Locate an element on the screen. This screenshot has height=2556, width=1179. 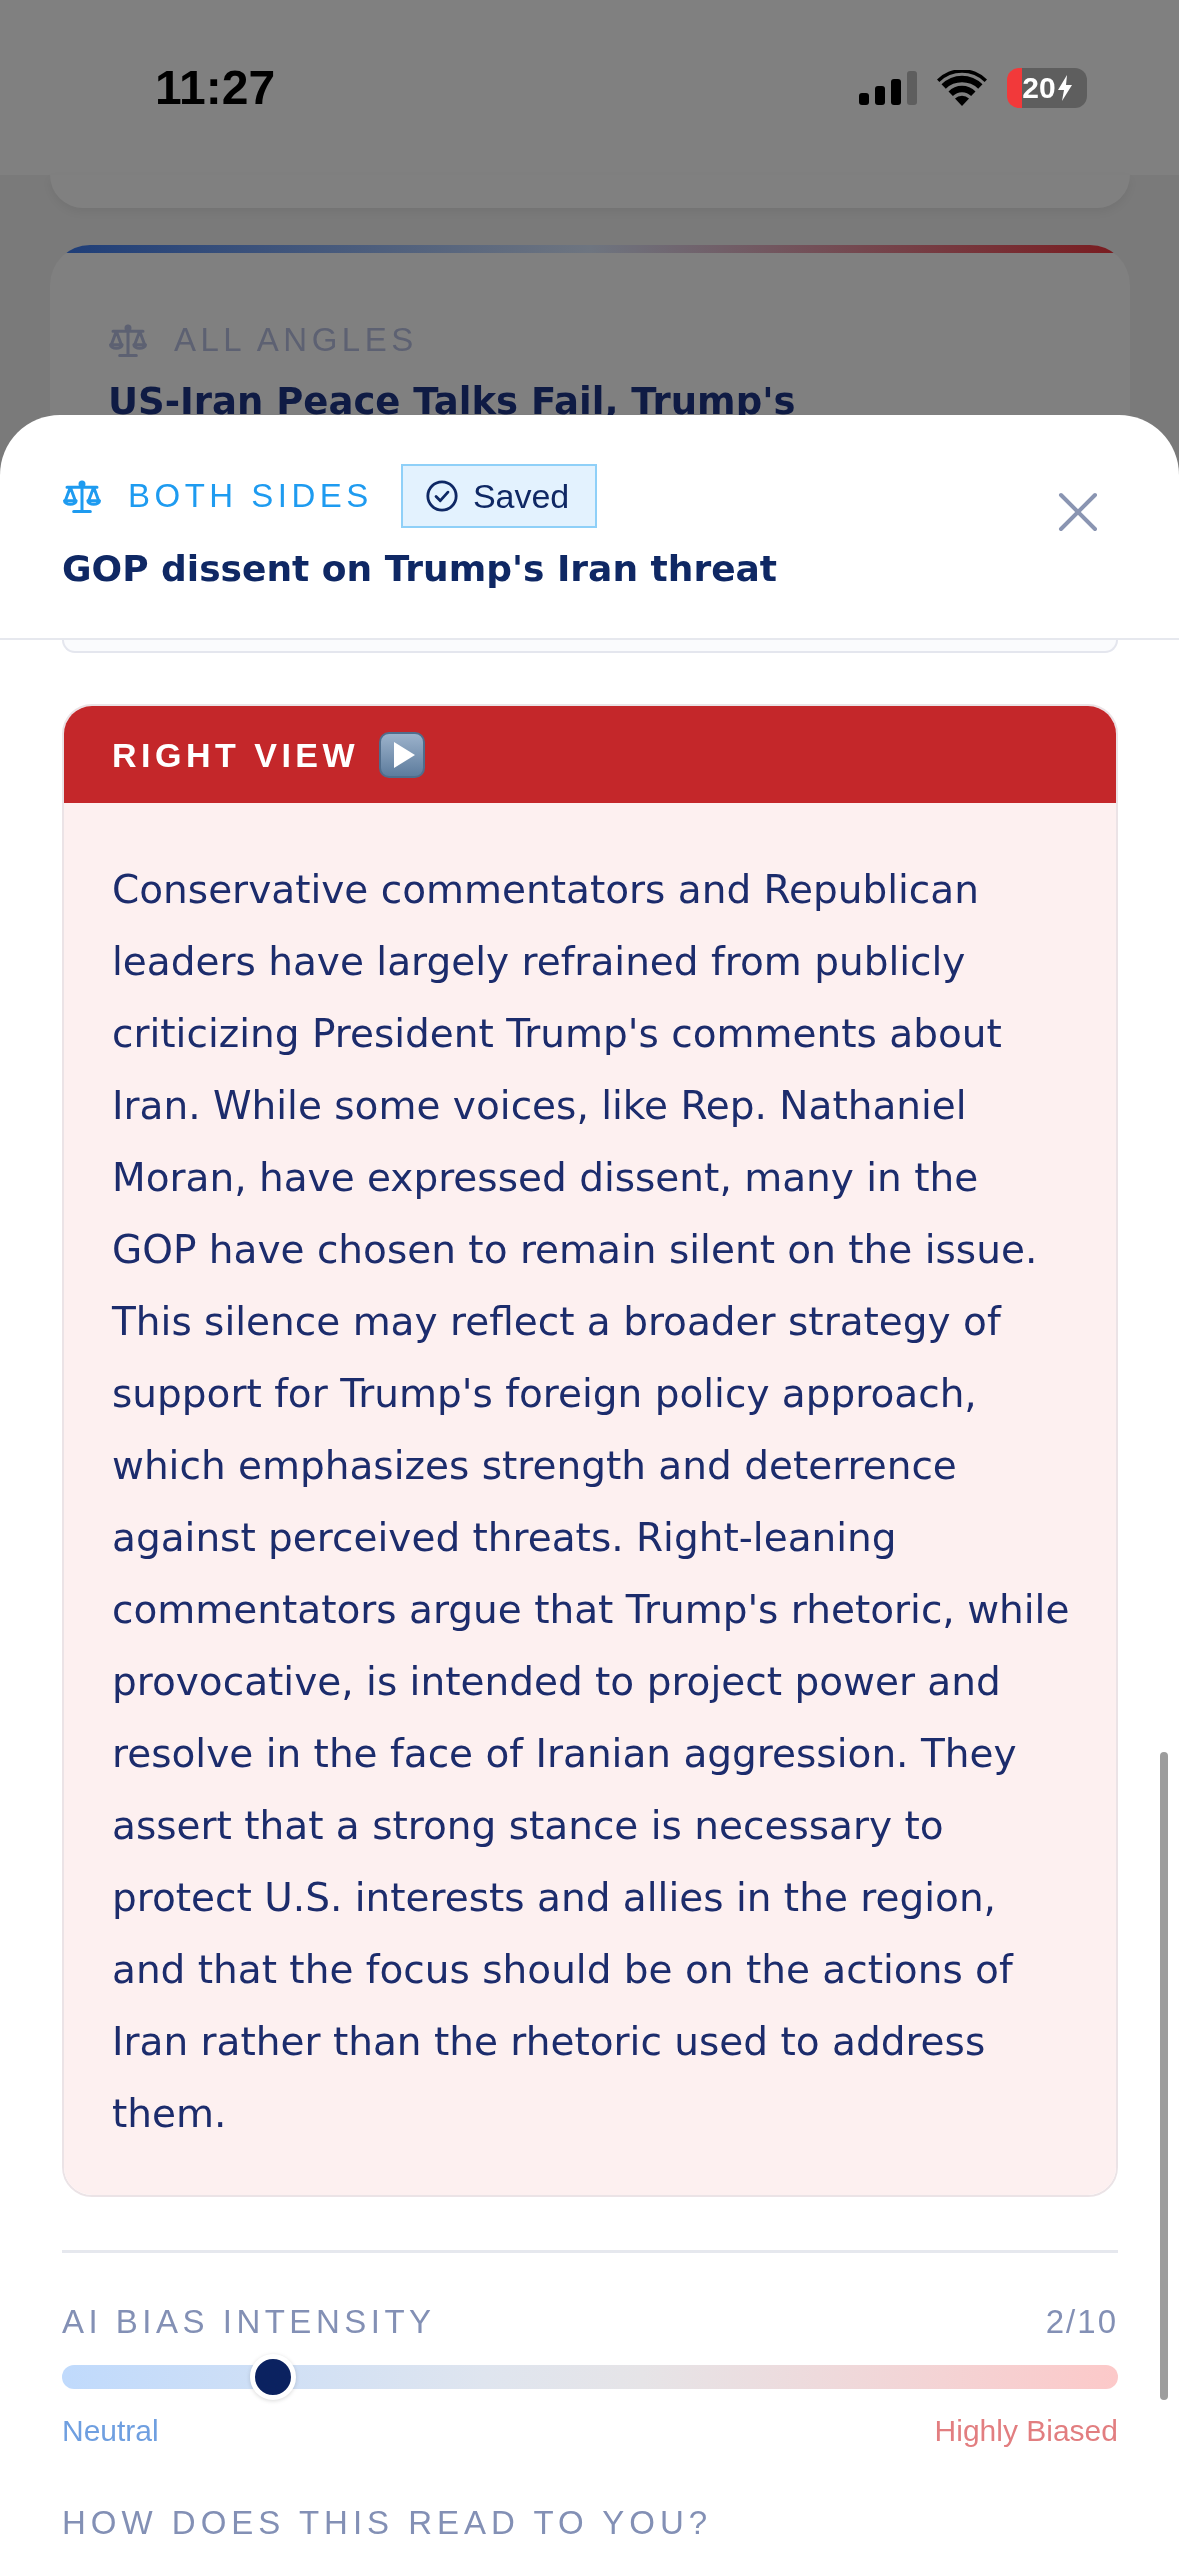
scale-min-label: Neutral is located at coordinates (110, 2431).